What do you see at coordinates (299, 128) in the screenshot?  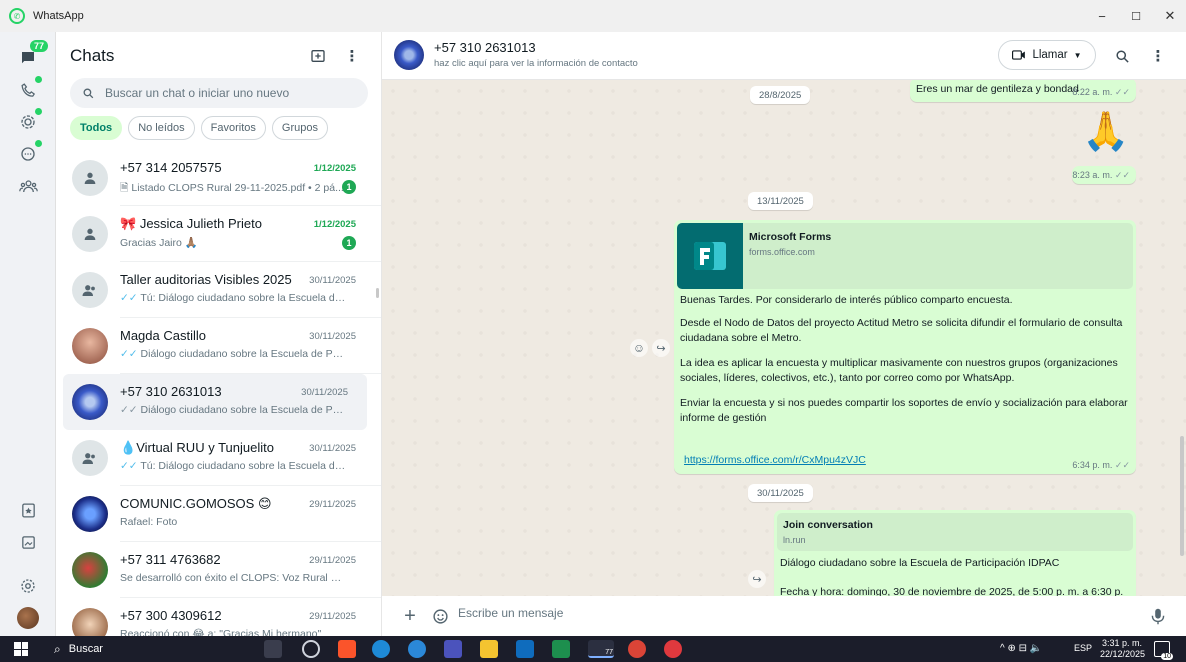 I see `filter-groups: Grupos` at bounding box center [299, 128].